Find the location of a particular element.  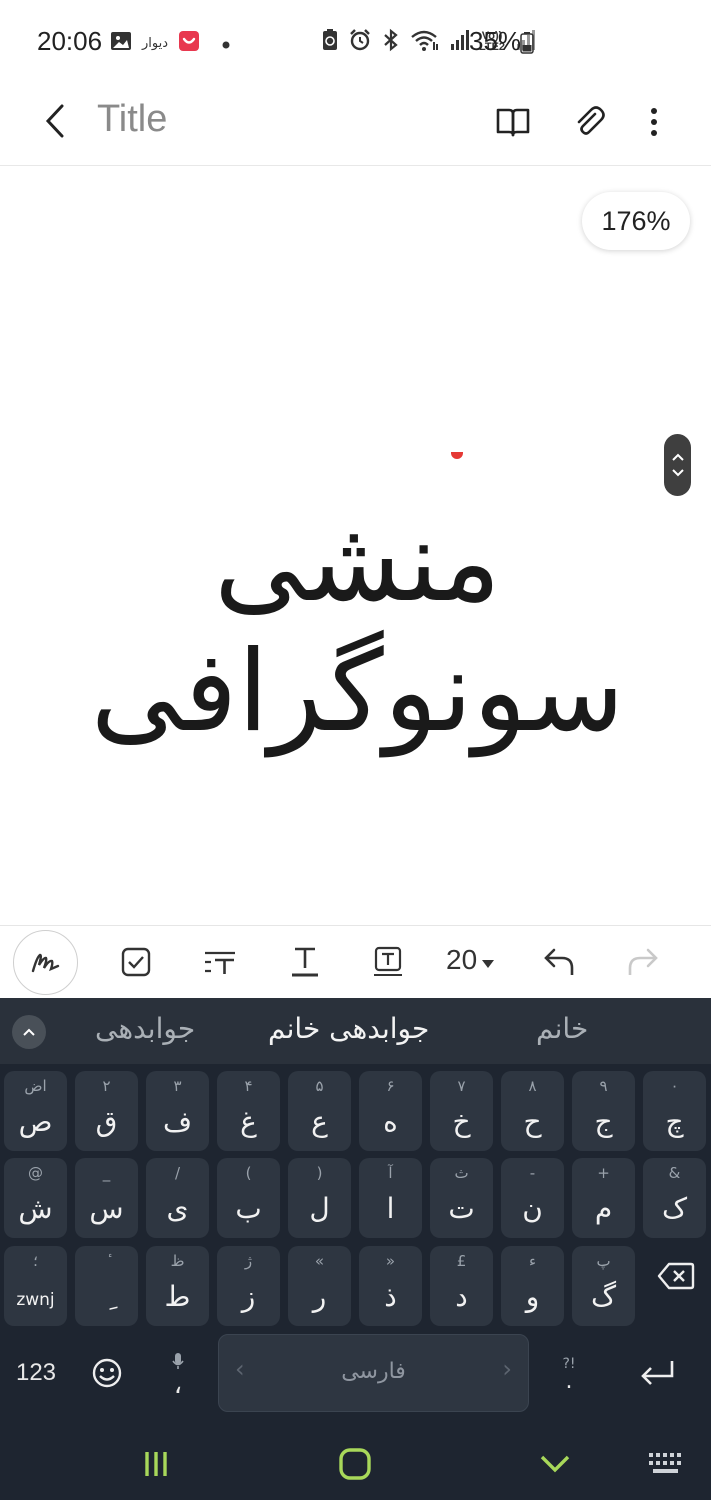

key-row2-1: _ س is located at coordinates (106, 1198).